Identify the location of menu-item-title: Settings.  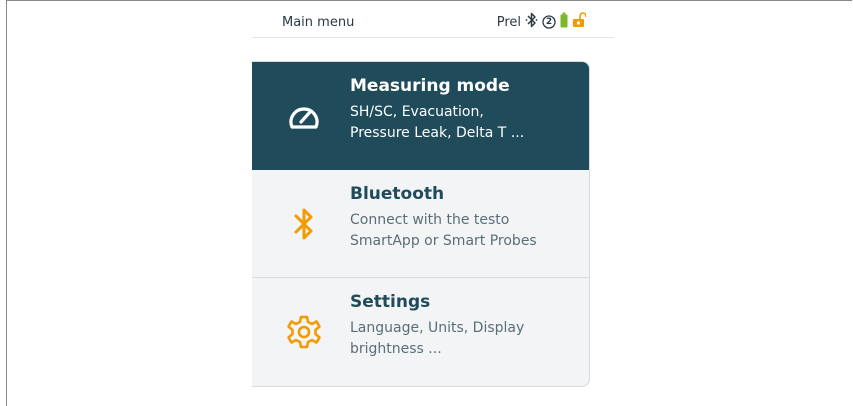
(390, 302).